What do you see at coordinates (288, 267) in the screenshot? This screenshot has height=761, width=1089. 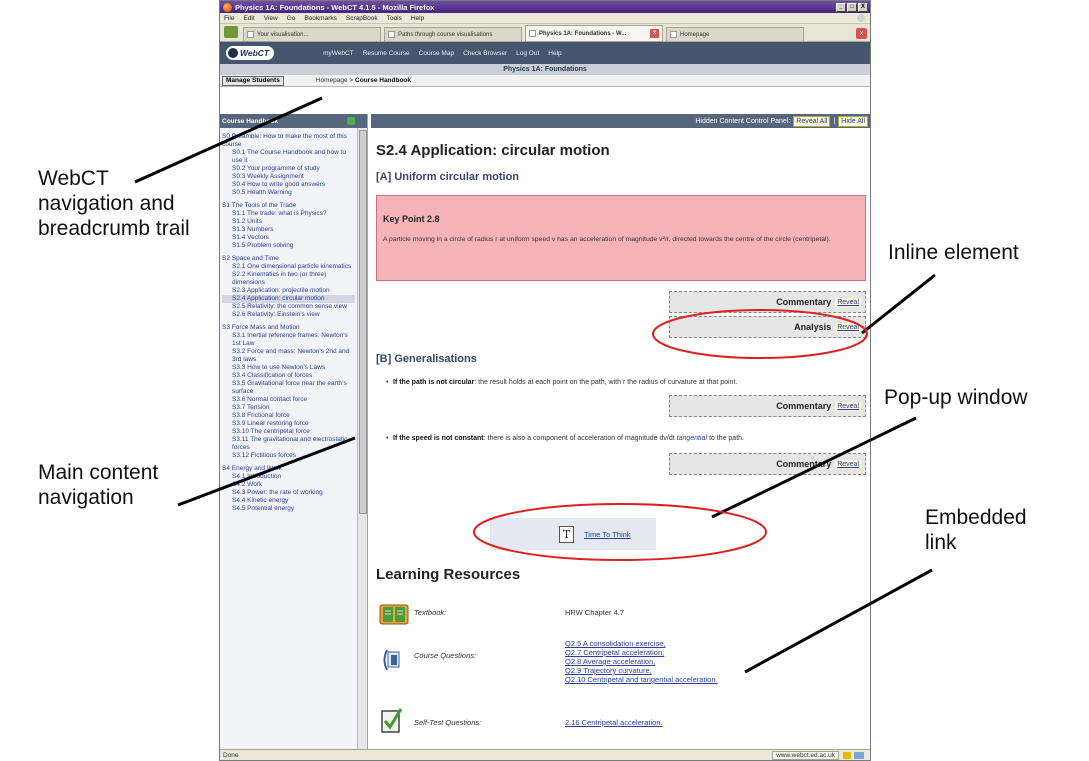 I see `nav-item: S2.1 One dimensional particle kinematics` at bounding box center [288, 267].